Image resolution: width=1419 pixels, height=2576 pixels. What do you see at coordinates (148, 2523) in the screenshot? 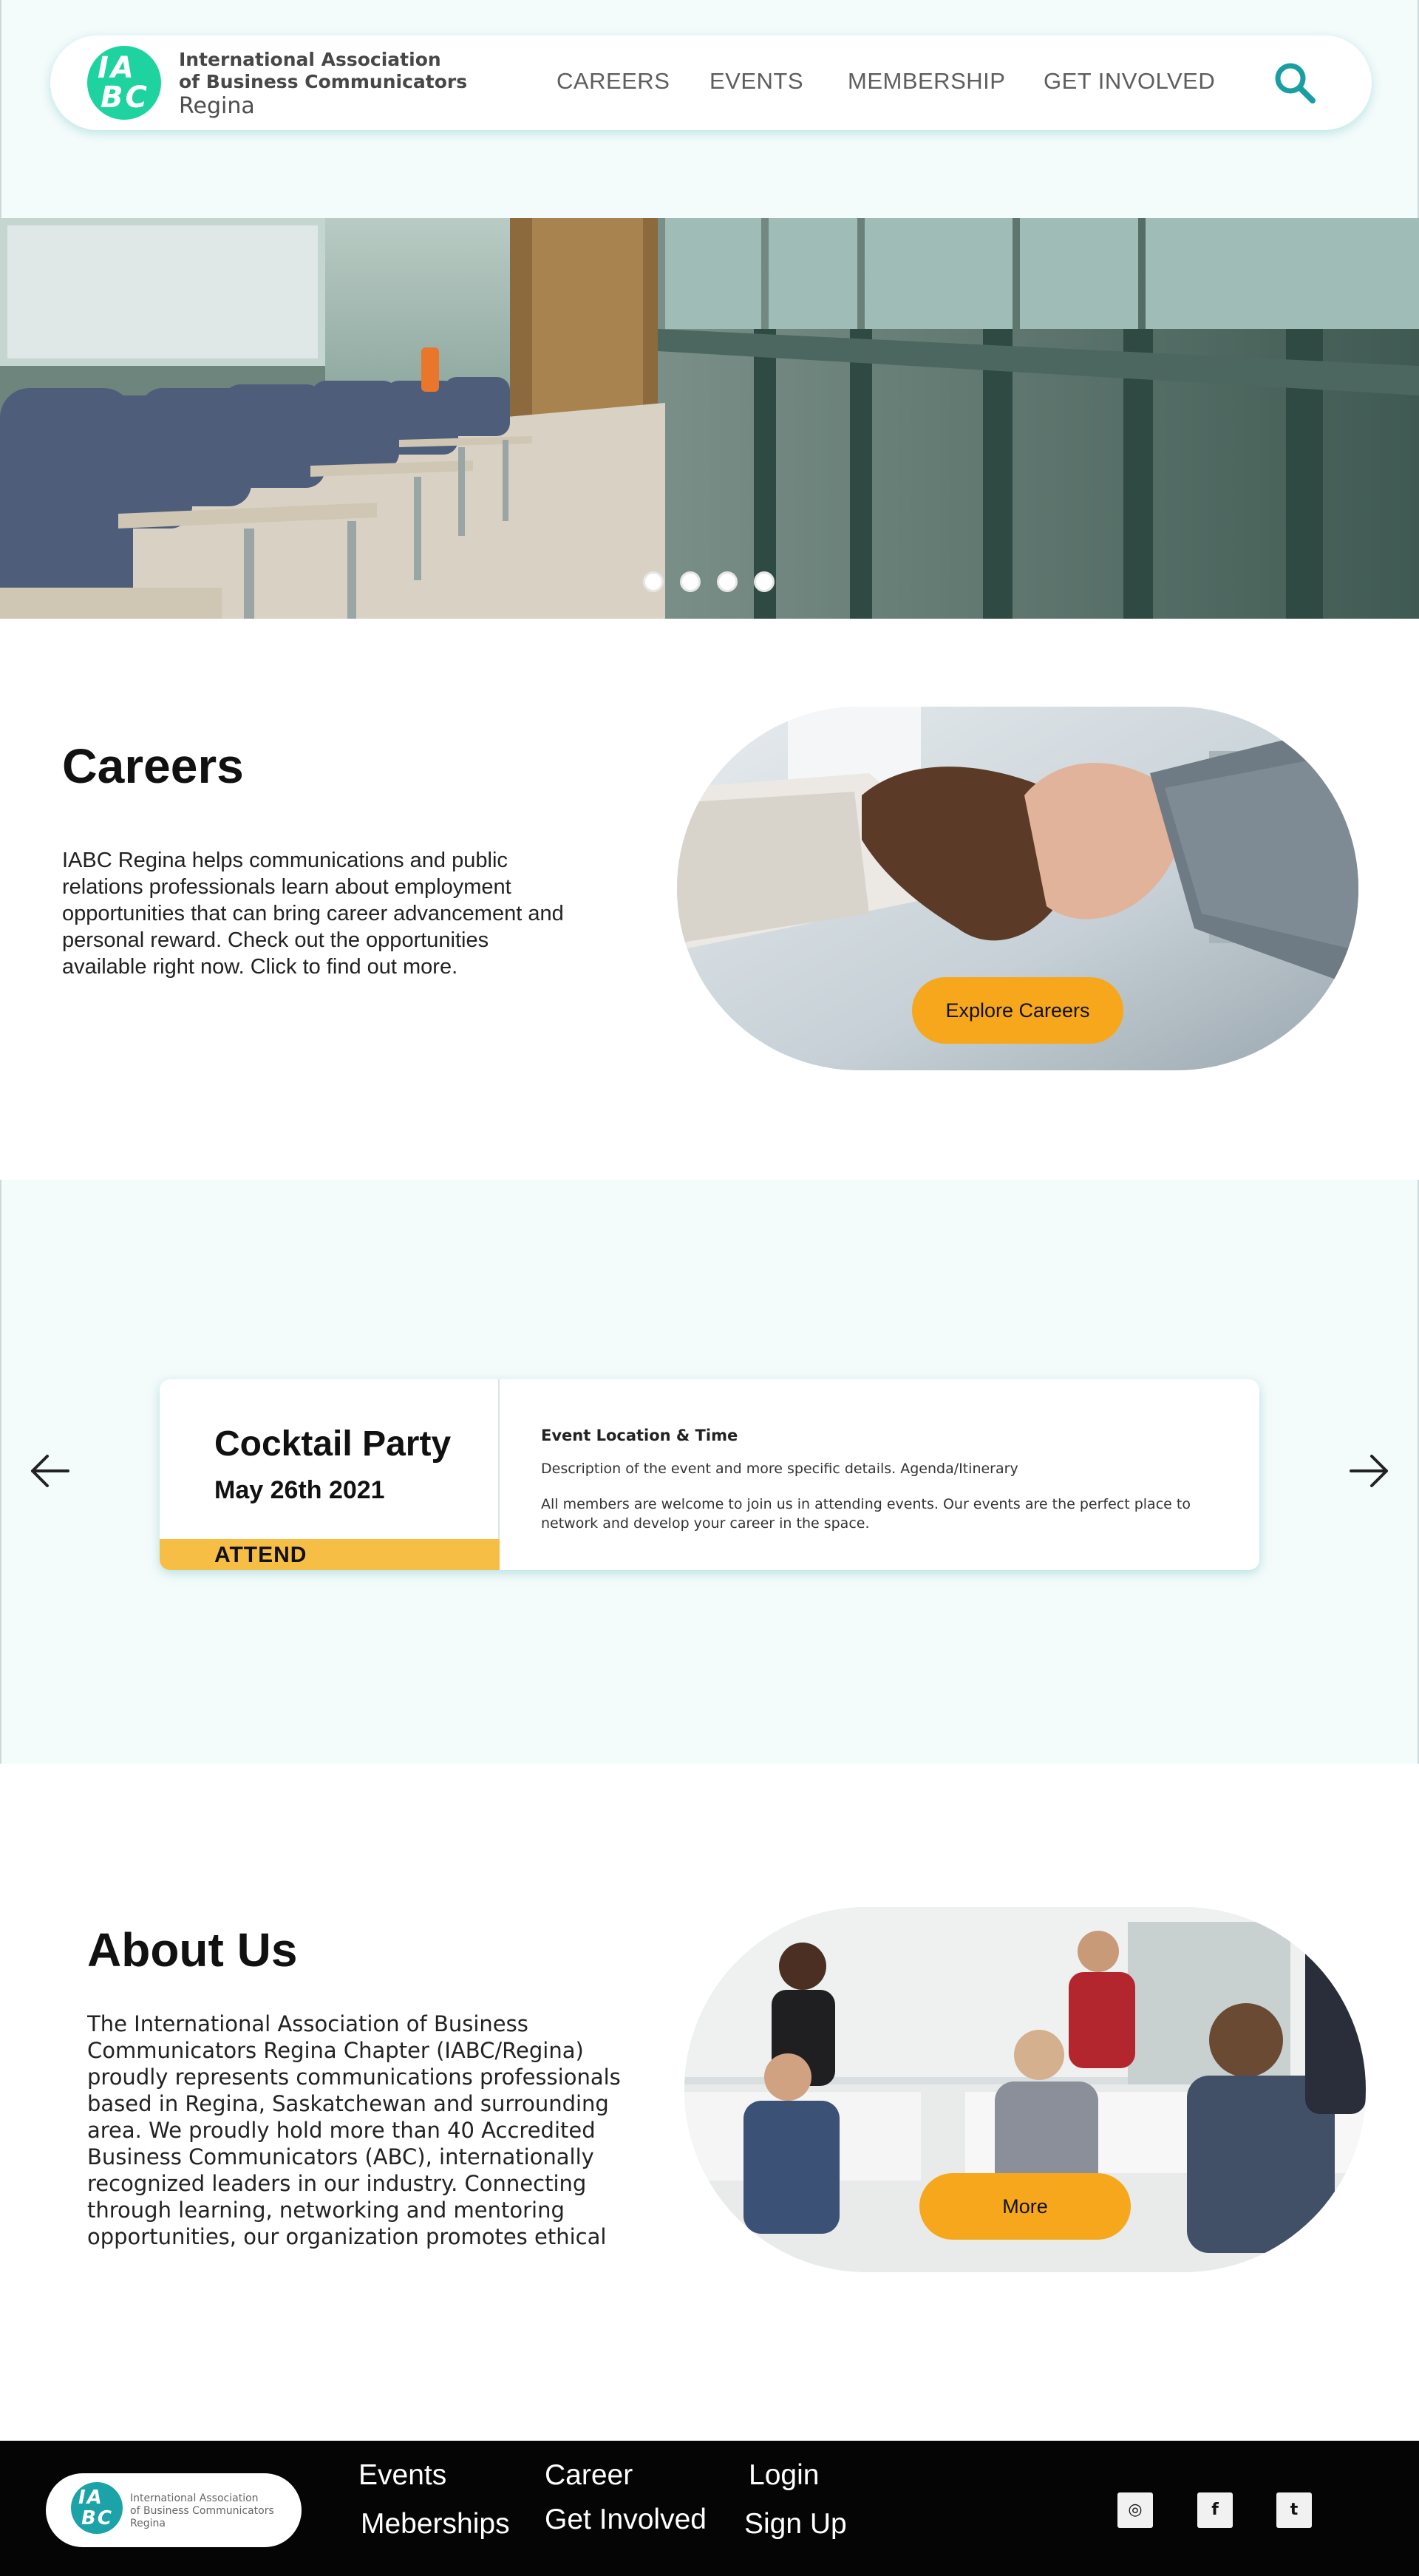
I see `footer-logo-line-3: Regina` at bounding box center [148, 2523].